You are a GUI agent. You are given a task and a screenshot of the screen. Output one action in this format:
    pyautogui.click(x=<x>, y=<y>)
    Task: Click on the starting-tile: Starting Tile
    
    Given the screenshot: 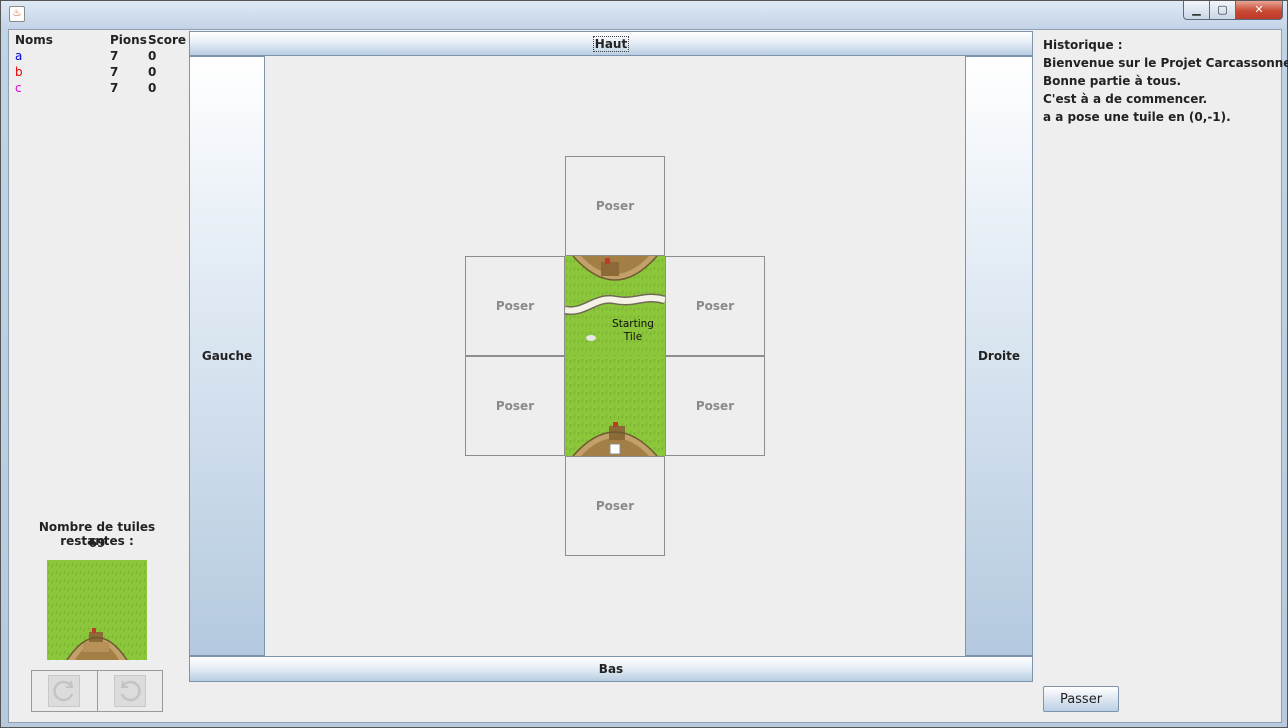 What is the action you would take?
    pyautogui.click(x=615, y=306)
    